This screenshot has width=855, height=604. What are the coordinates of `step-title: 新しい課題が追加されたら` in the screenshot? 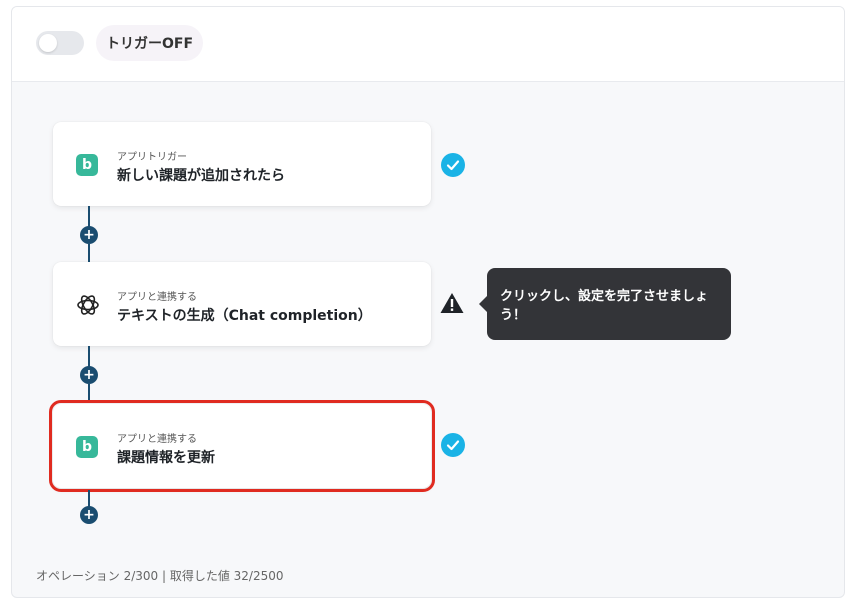 It's located at (201, 176).